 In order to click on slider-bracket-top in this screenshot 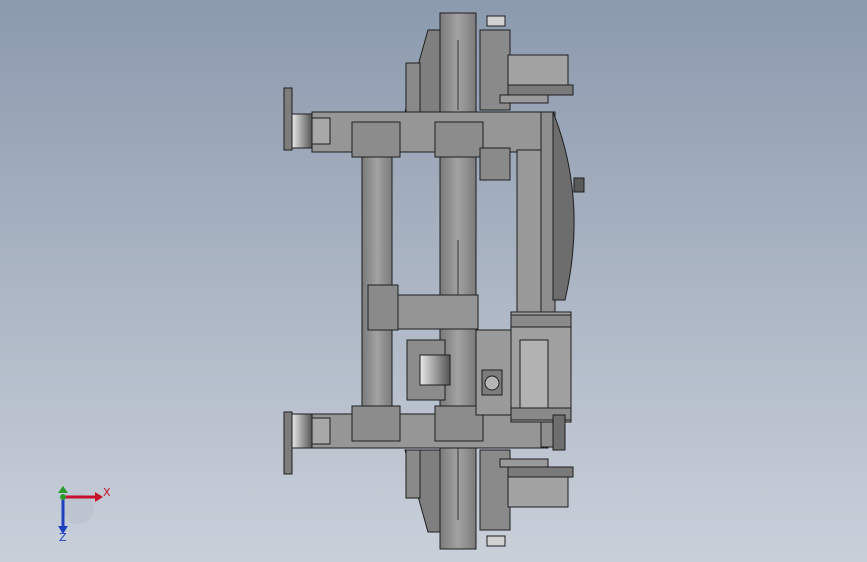, I will do `click(541, 321)`.